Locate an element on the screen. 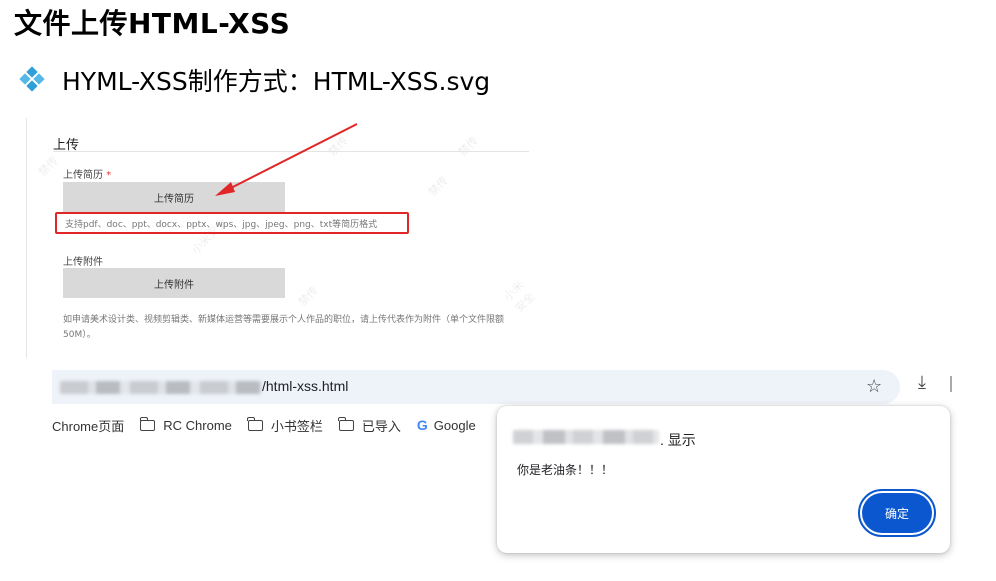 Image resolution: width=996 pixels, height=581 pixels. bookmark-label: Chrome页面 is located at coordinates (88, 426).